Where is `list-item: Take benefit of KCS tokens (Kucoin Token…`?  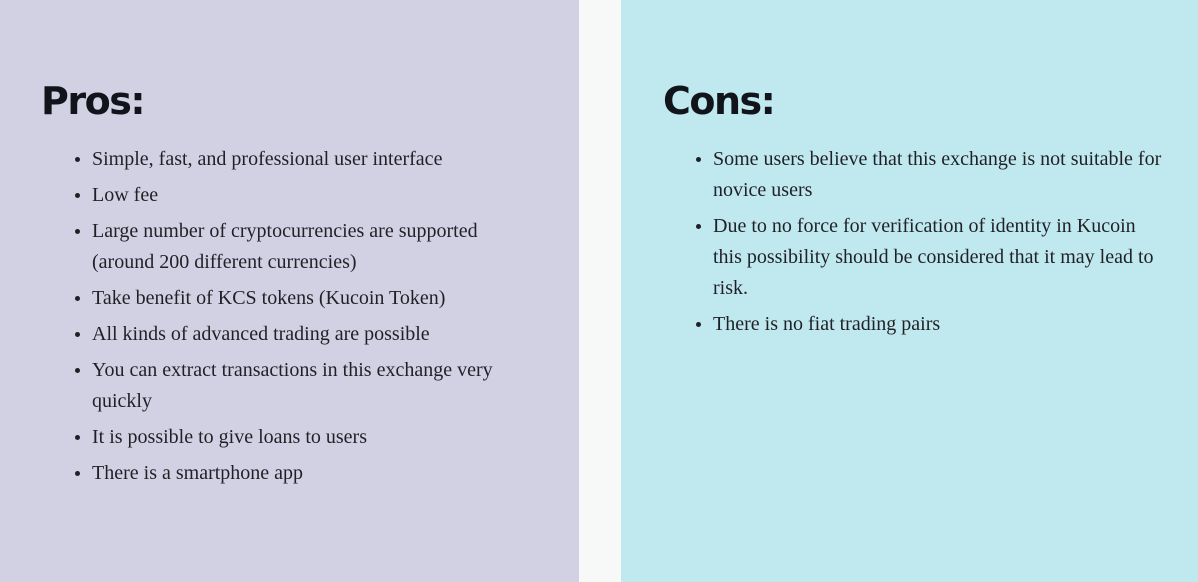 list-item: Take benefit of KCS tokens (Kucoin Token… is located at coordinates (312, 298).